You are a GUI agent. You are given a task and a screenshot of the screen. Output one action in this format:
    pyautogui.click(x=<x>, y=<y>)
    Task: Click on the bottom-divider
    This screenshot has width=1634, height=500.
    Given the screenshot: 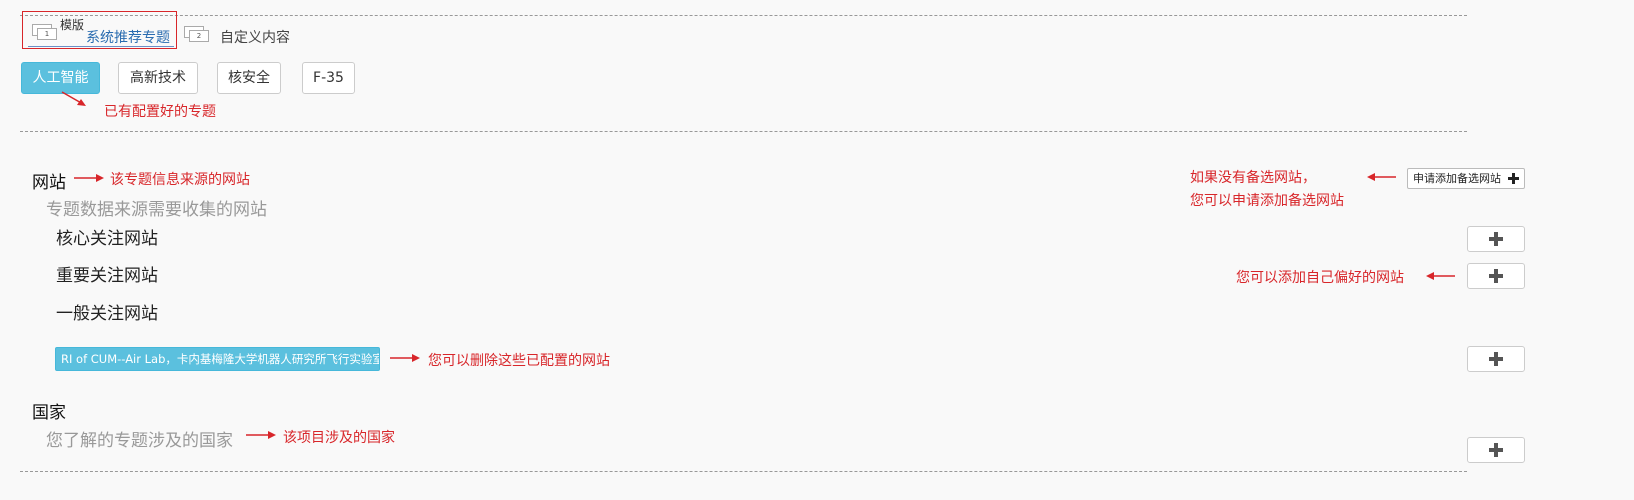 What is the action you would take?
    pyautogui.click(x=743, y=471)
    